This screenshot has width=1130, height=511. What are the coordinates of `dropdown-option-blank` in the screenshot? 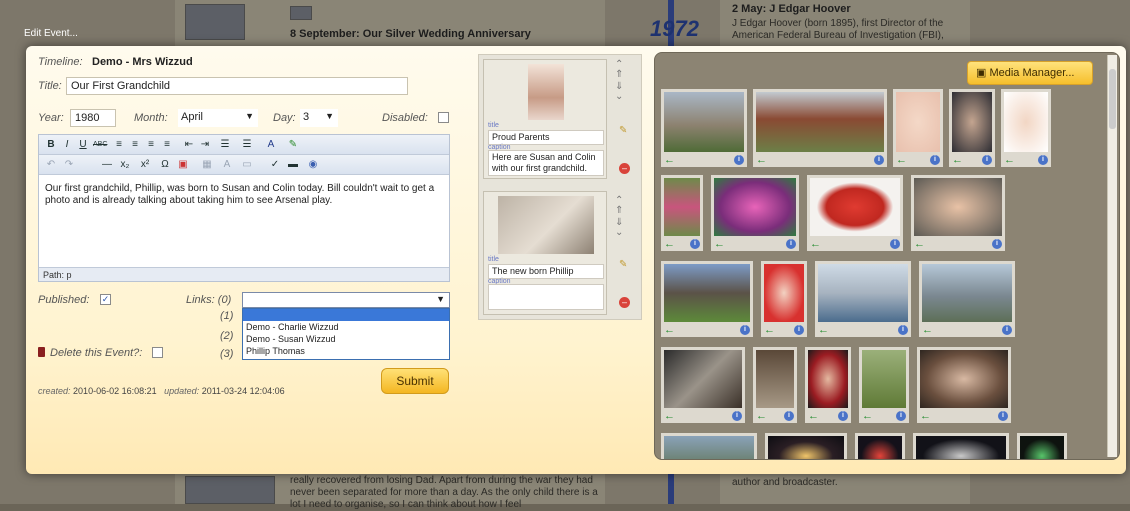 It's located at (346, 315).